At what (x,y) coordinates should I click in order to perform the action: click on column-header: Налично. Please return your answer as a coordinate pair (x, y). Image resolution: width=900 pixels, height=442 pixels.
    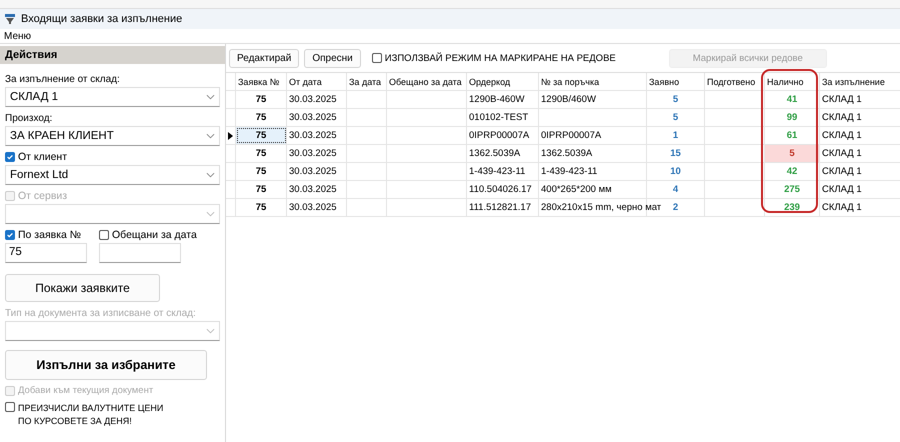
    Looking at the image, I should click on (792, 81).